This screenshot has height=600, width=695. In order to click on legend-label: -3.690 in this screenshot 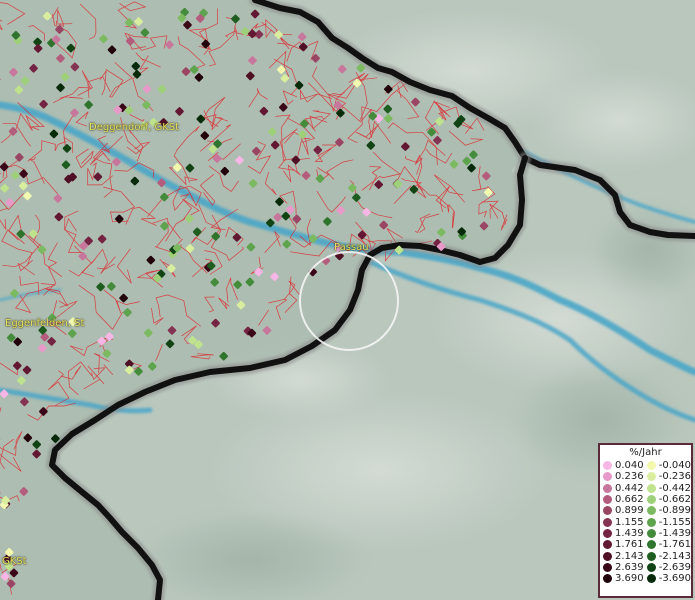, I will do `click(674, 579)`.